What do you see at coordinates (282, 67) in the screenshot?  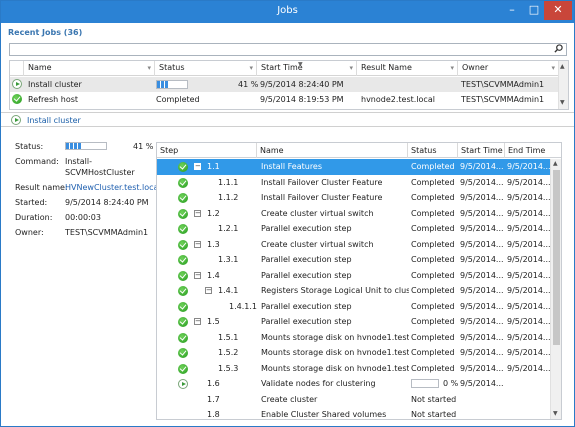 I see `column-header-start-time-label: Start Time` at bounding box center [282, 67].